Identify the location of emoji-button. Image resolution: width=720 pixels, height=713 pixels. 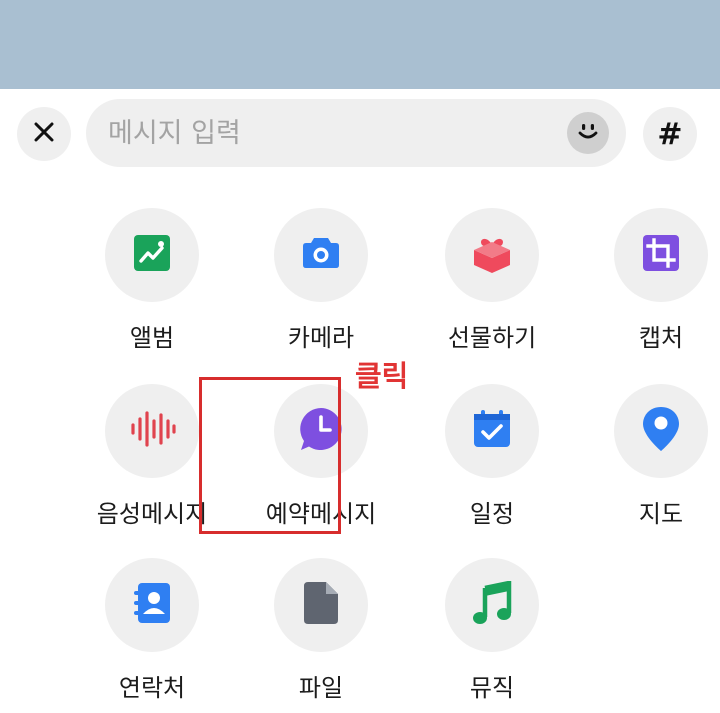
(588, 133).